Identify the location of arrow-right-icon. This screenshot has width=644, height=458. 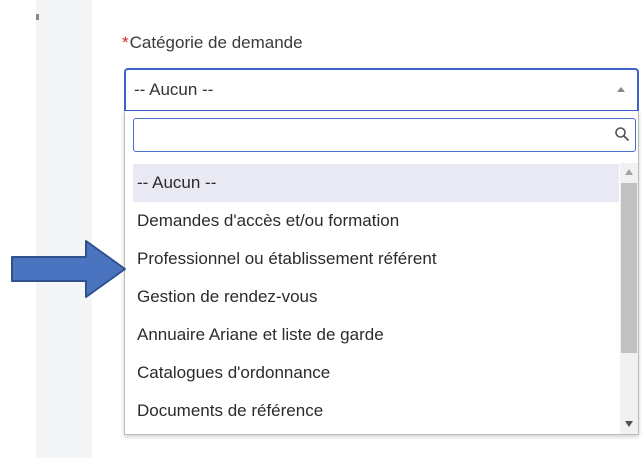
(68, 269).